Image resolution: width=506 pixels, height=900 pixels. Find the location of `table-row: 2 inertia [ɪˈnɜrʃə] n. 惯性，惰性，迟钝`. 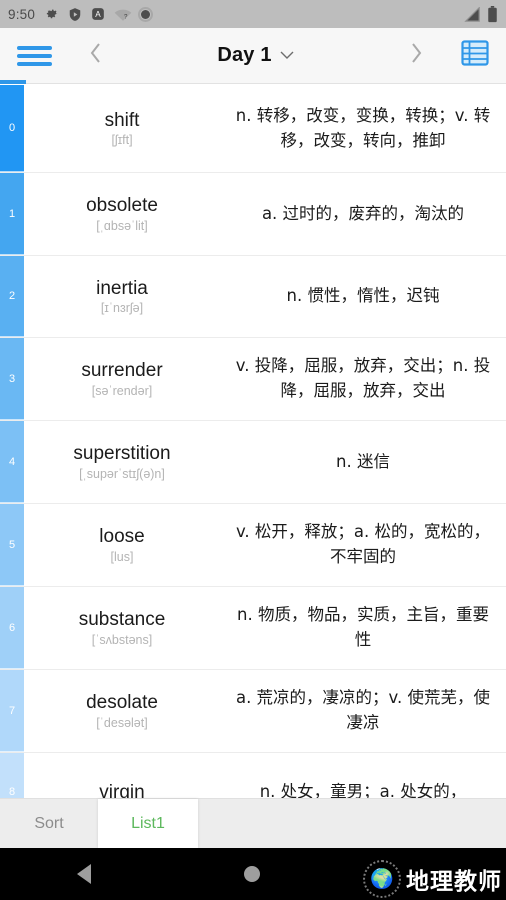

table-row: 2 inertia [ɪˈnɜrʃə] n. 惯性，惰性，迟钝 is located at coordinates (253, 297).